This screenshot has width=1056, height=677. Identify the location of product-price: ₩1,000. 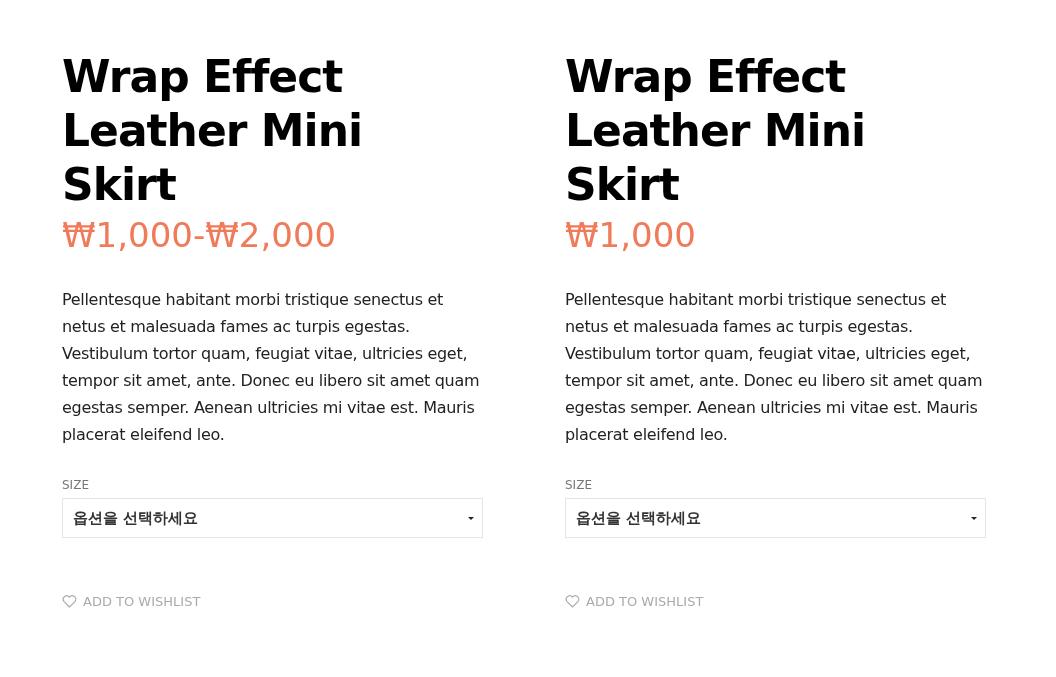
(631, 235).